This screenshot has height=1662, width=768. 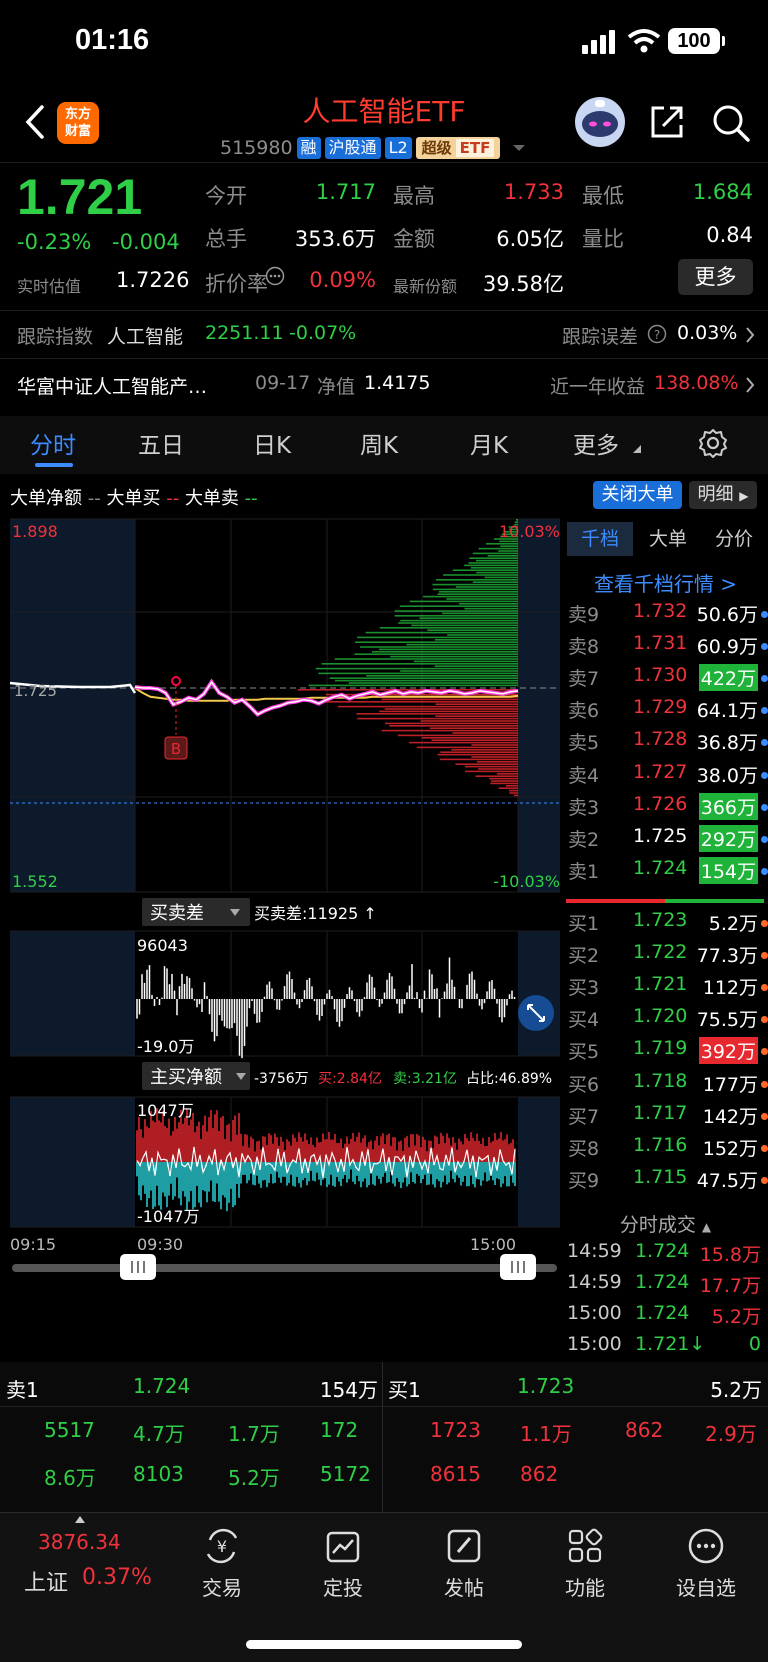 What do you see at coordinates (343, 1588) in the screenshot?
I see `nav-invest-label: 定投` at bounding box center [343, 1588].